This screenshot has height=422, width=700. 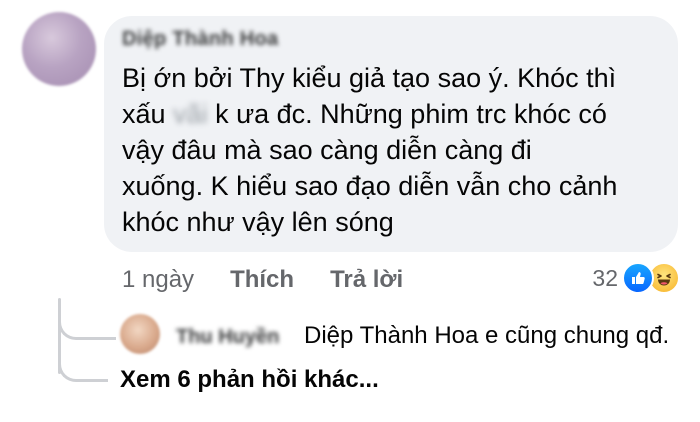 What do you see at coordinates (87, 328) in the screenshot?
I see `thread-connector-reply` at bounding box center [87, 328].